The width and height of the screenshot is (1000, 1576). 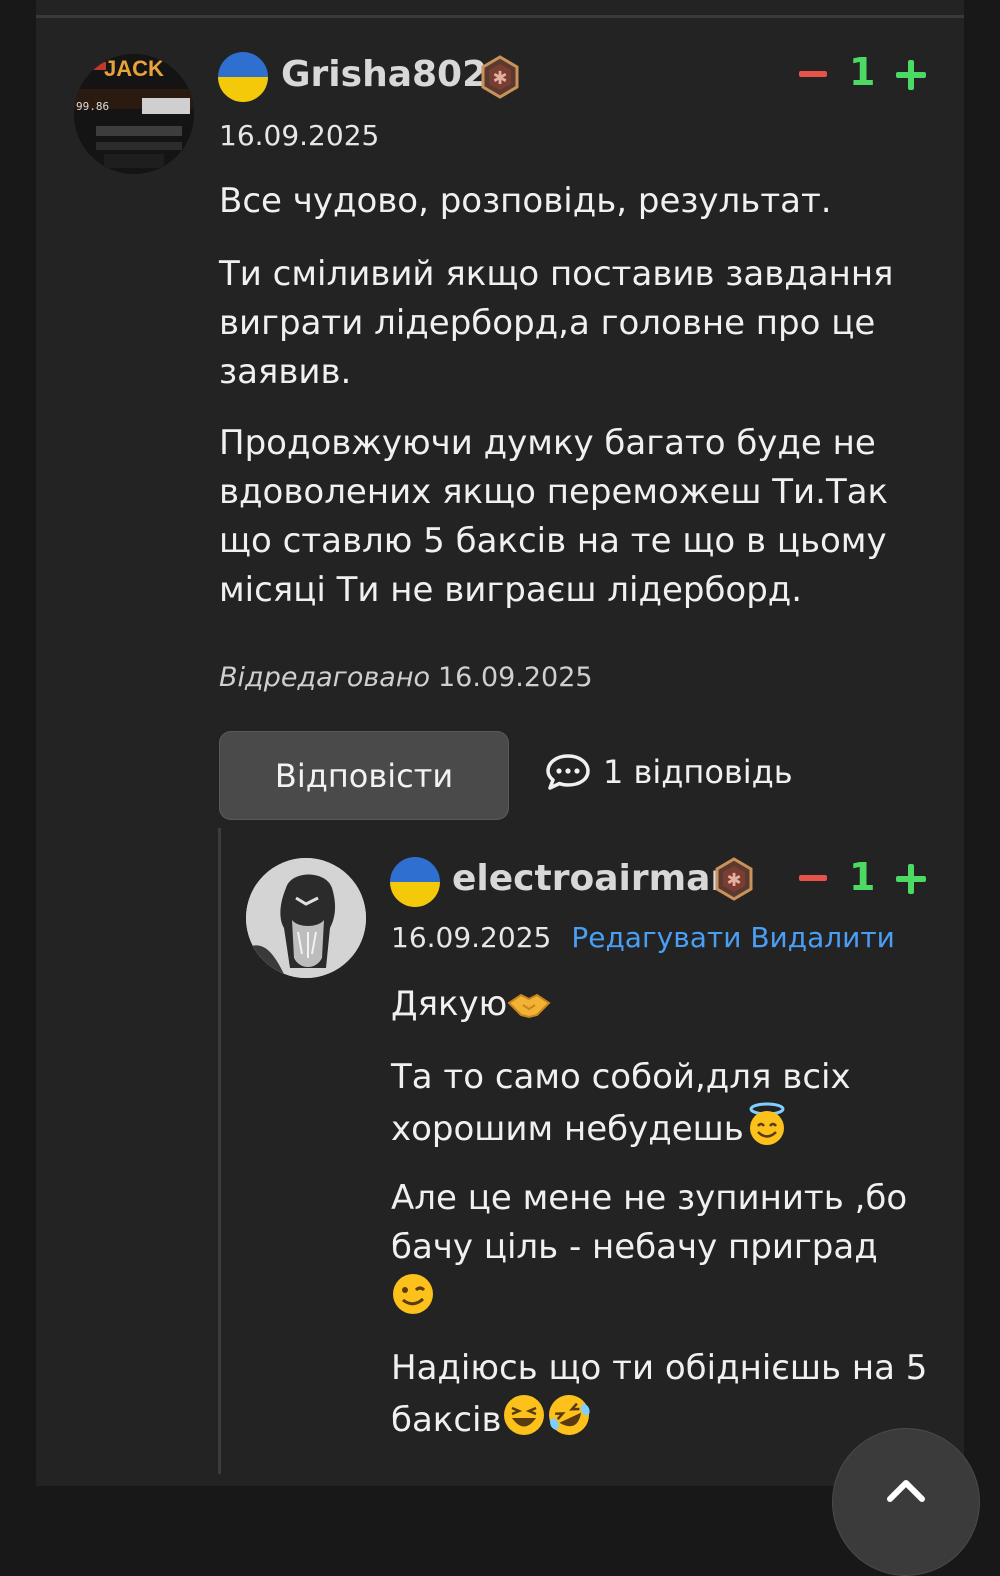 I want to click on smiling-halo-emoji-icon, so click(x=767, y=1123).